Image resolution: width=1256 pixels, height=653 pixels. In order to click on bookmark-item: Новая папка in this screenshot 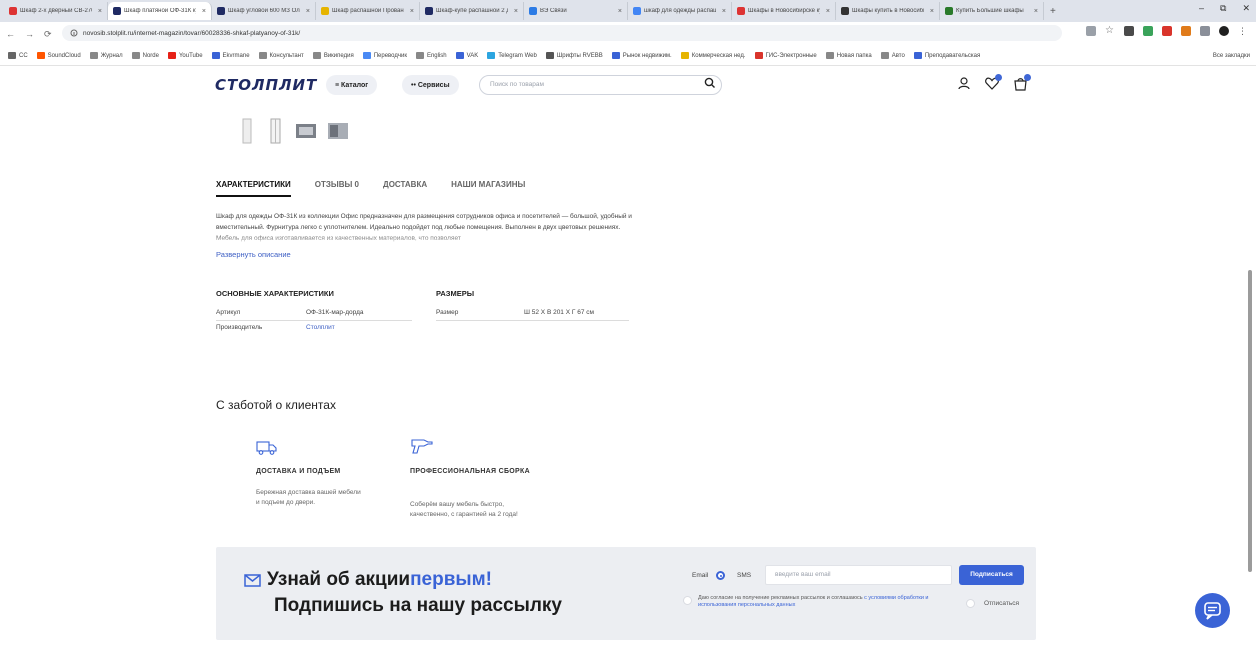, I will do `click(848, 55)`.